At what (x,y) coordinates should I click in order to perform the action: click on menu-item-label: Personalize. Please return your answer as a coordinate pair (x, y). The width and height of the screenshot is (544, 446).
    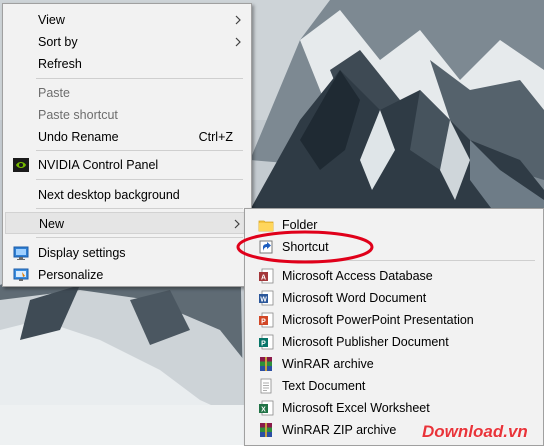
    Looking at the image, I should click on (71, 275).